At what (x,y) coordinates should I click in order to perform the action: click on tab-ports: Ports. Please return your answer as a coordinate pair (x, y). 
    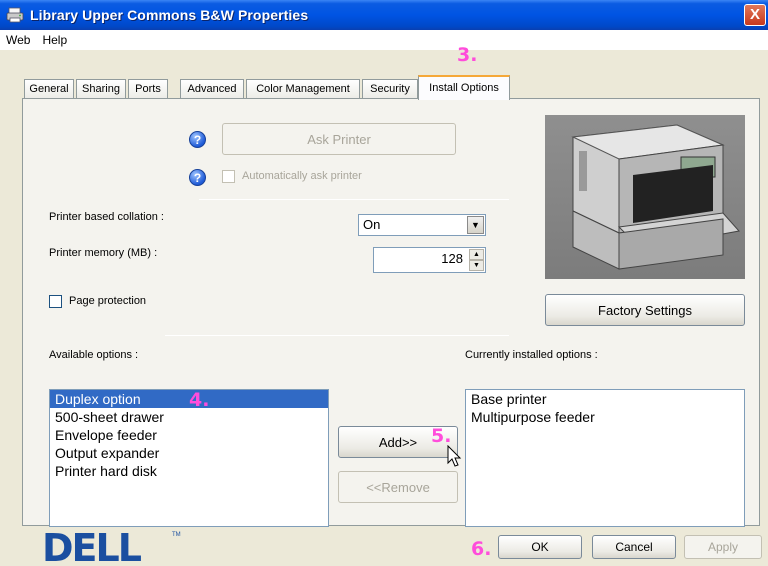
    Looking at the image, I should click on (148, 89).